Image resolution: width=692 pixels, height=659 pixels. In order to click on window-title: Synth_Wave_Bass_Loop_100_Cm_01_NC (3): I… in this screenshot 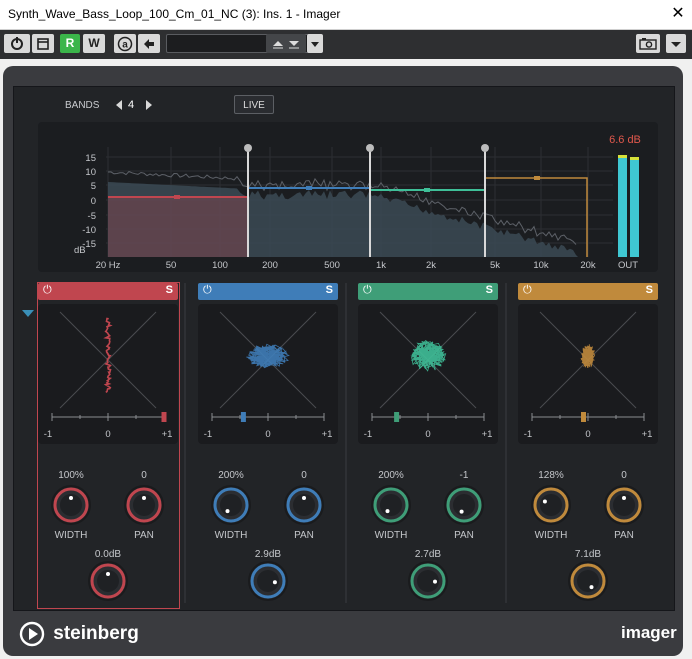, I will do `click(174, 14)`.